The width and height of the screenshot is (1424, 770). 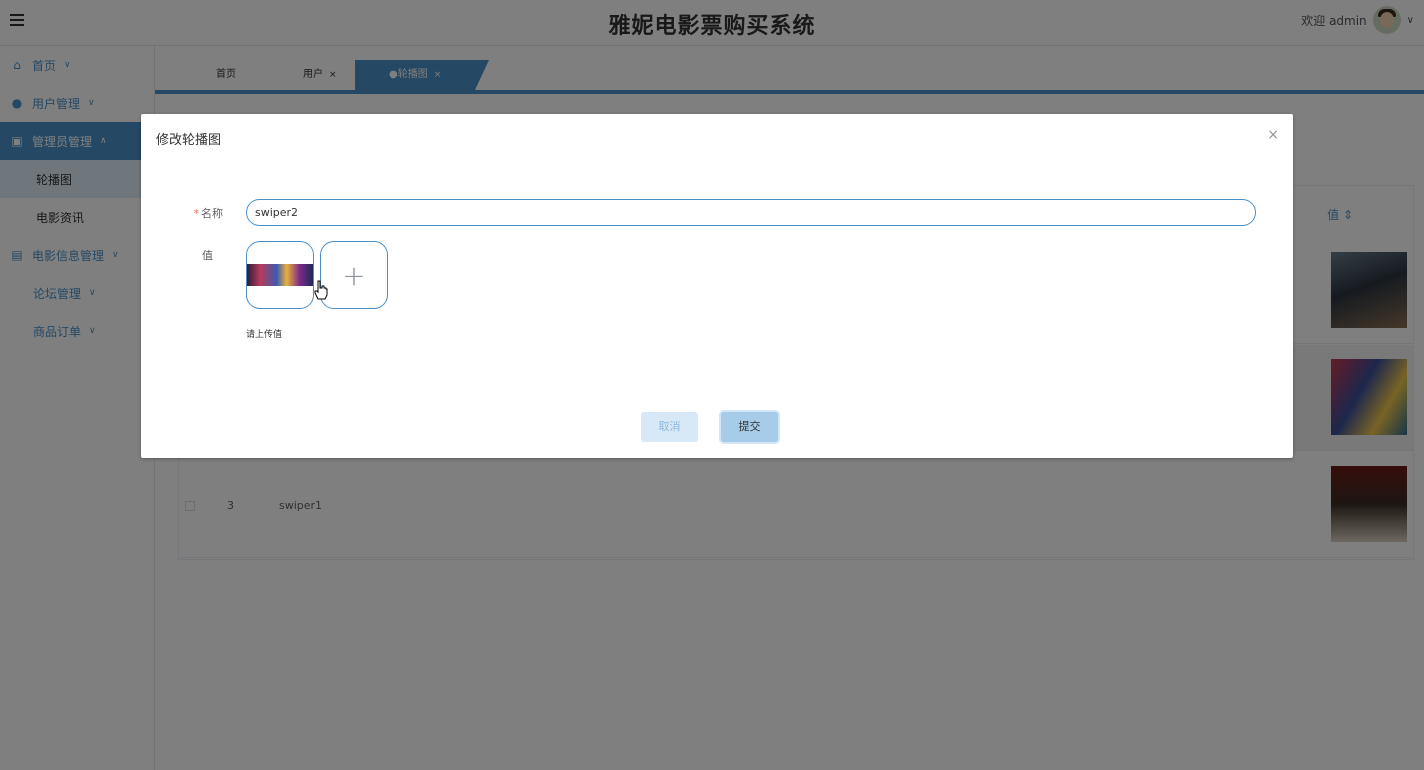 I want to click on plus-icon: +, so click(x=354, y=275).